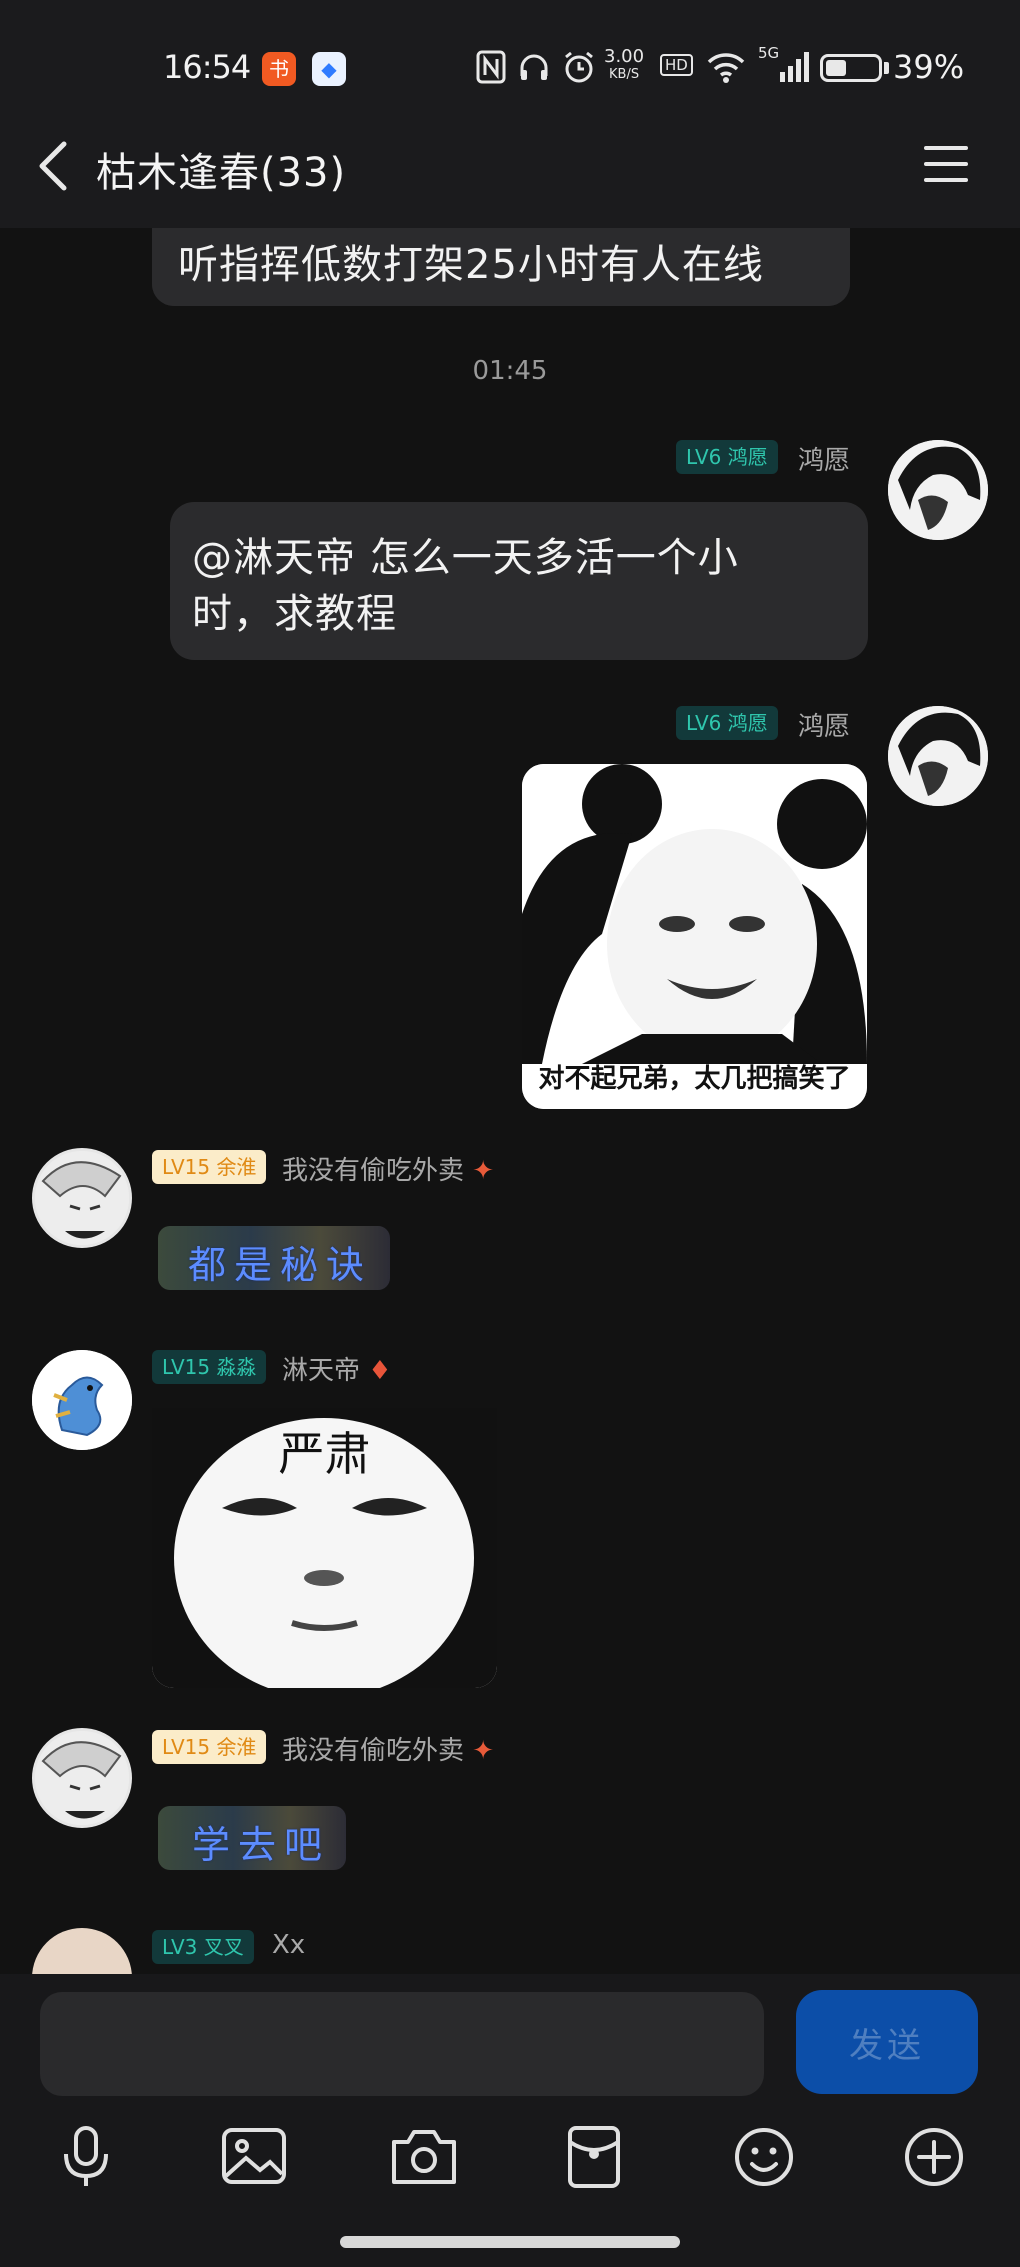  Describe the element at coordinates (795, 71) in the screenshot. I see `signal-icon` at that location.